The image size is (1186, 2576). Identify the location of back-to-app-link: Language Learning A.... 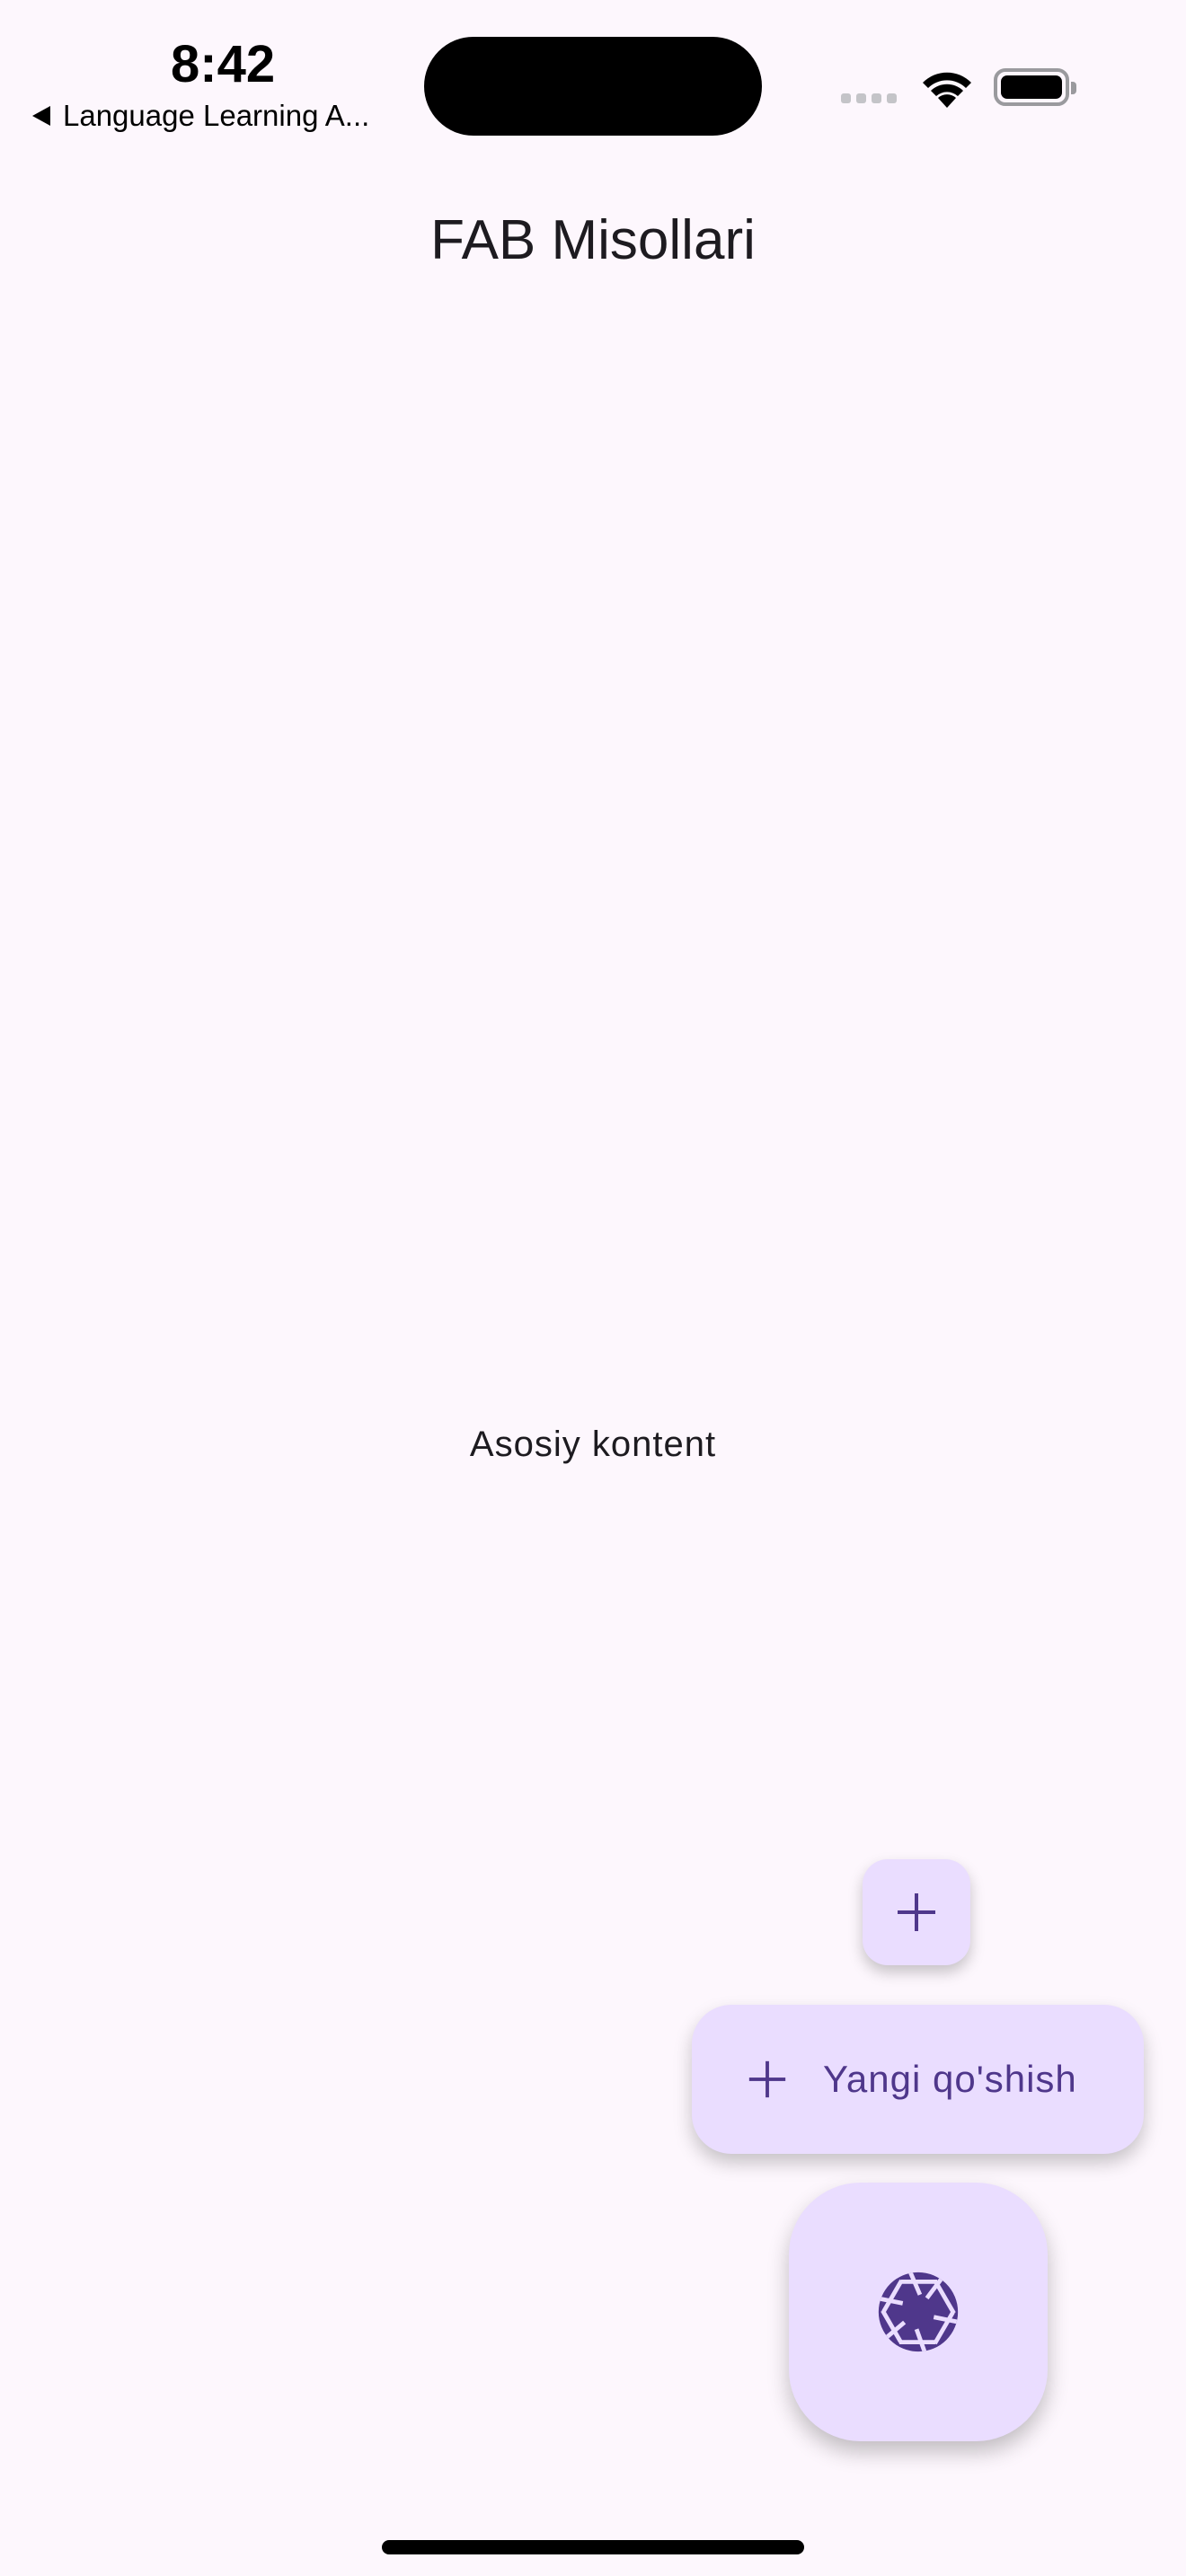
(200, 116).